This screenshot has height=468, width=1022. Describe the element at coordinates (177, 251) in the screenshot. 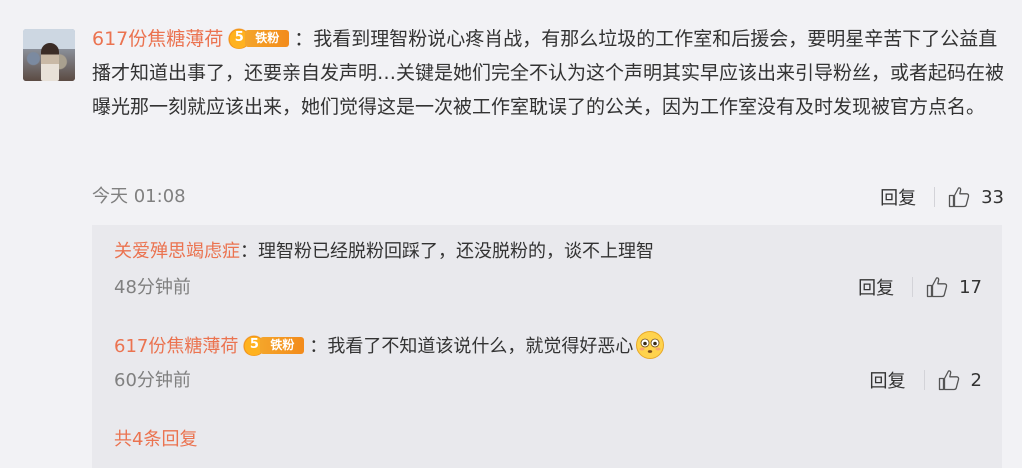

I see `reply-username: 关爱殚思竭虑症` at that location.